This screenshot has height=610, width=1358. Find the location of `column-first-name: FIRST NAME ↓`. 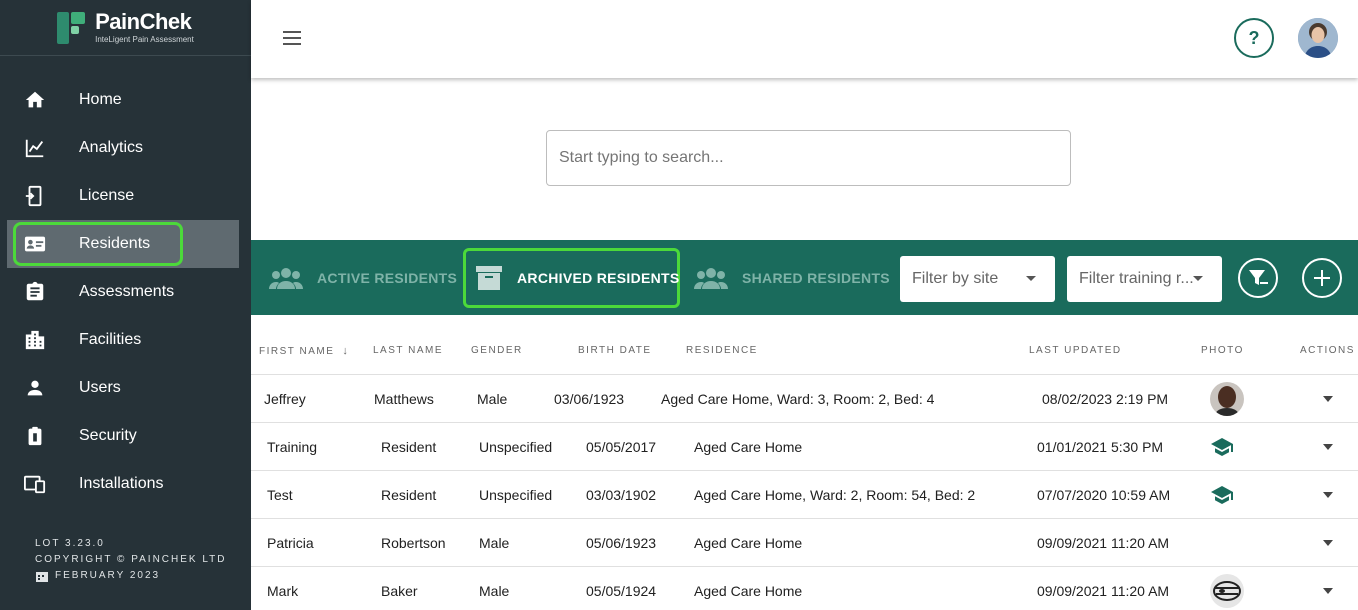

column-first-name: FIRST NAME ↓ is located at coordinates (304, 351).